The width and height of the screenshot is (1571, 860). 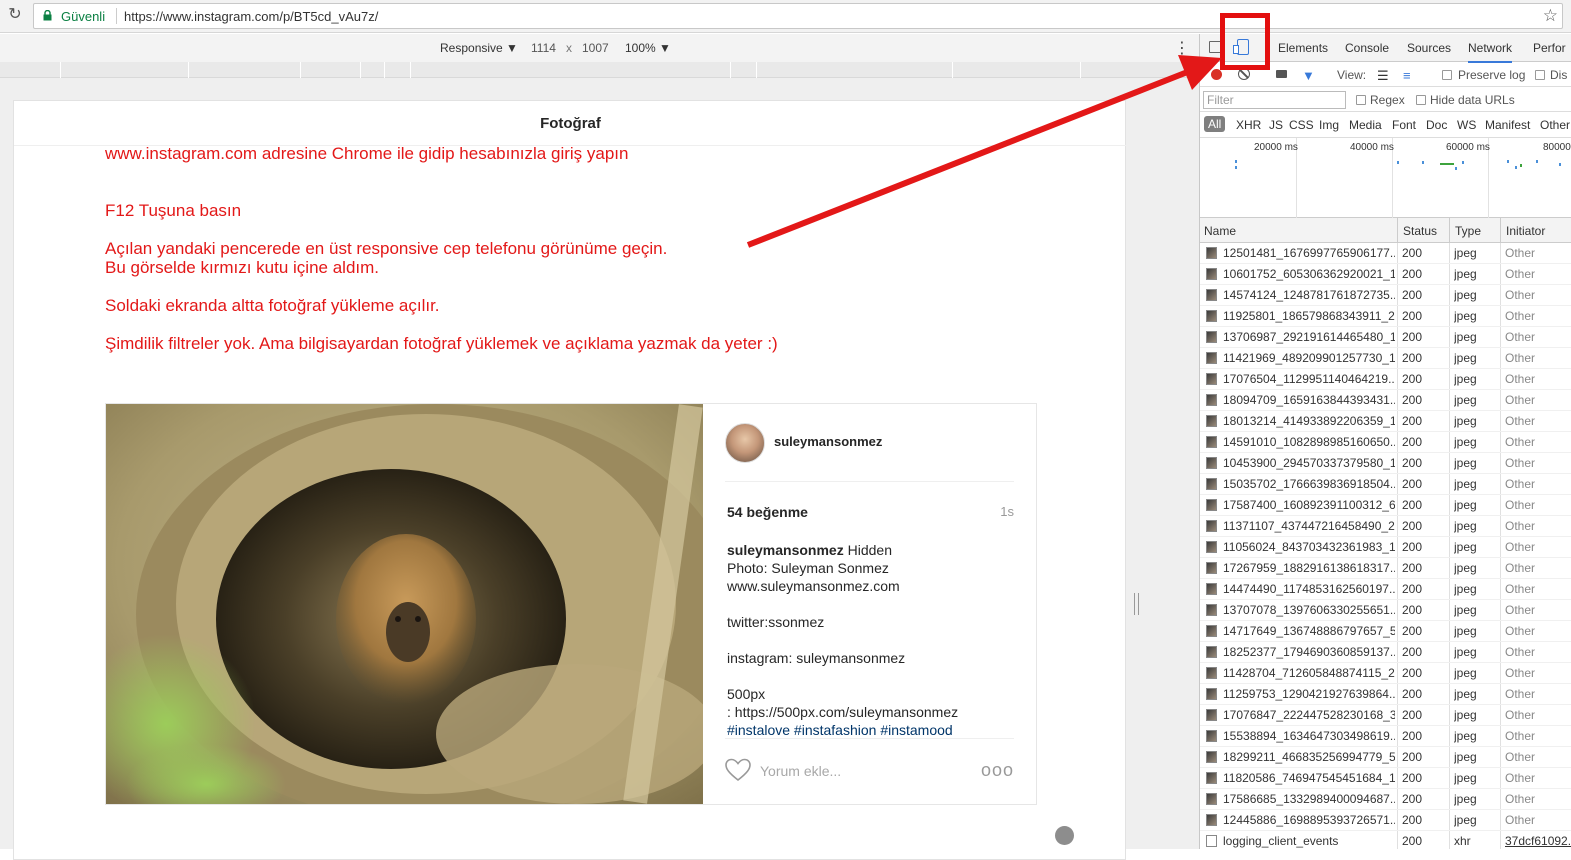 What do you see at coordinates (1385, 295) in the screenshot?
I see `request-row: 14574124_1248781761872735... 200 jpeg Other` at bounding box center [1385, 295].